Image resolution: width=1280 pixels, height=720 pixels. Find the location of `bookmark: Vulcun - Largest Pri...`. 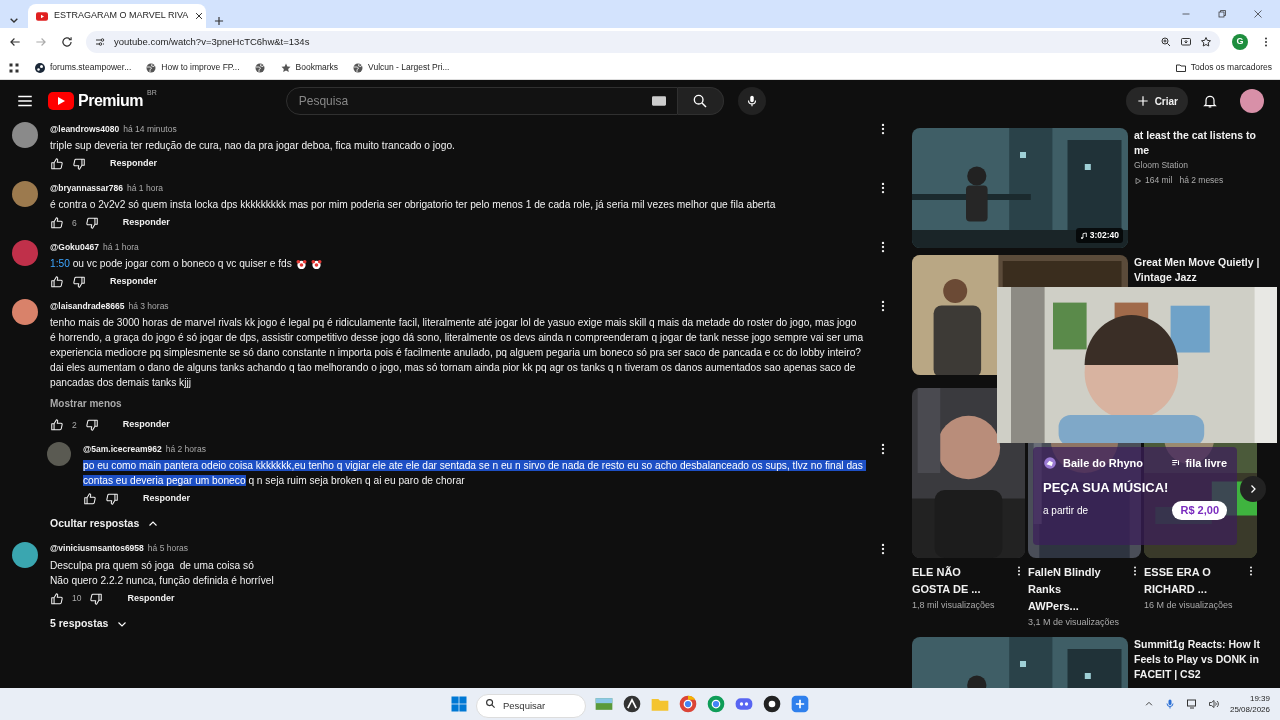

bookmark: Vulcun - Largest Pri... is located at coordinates (401, 67).